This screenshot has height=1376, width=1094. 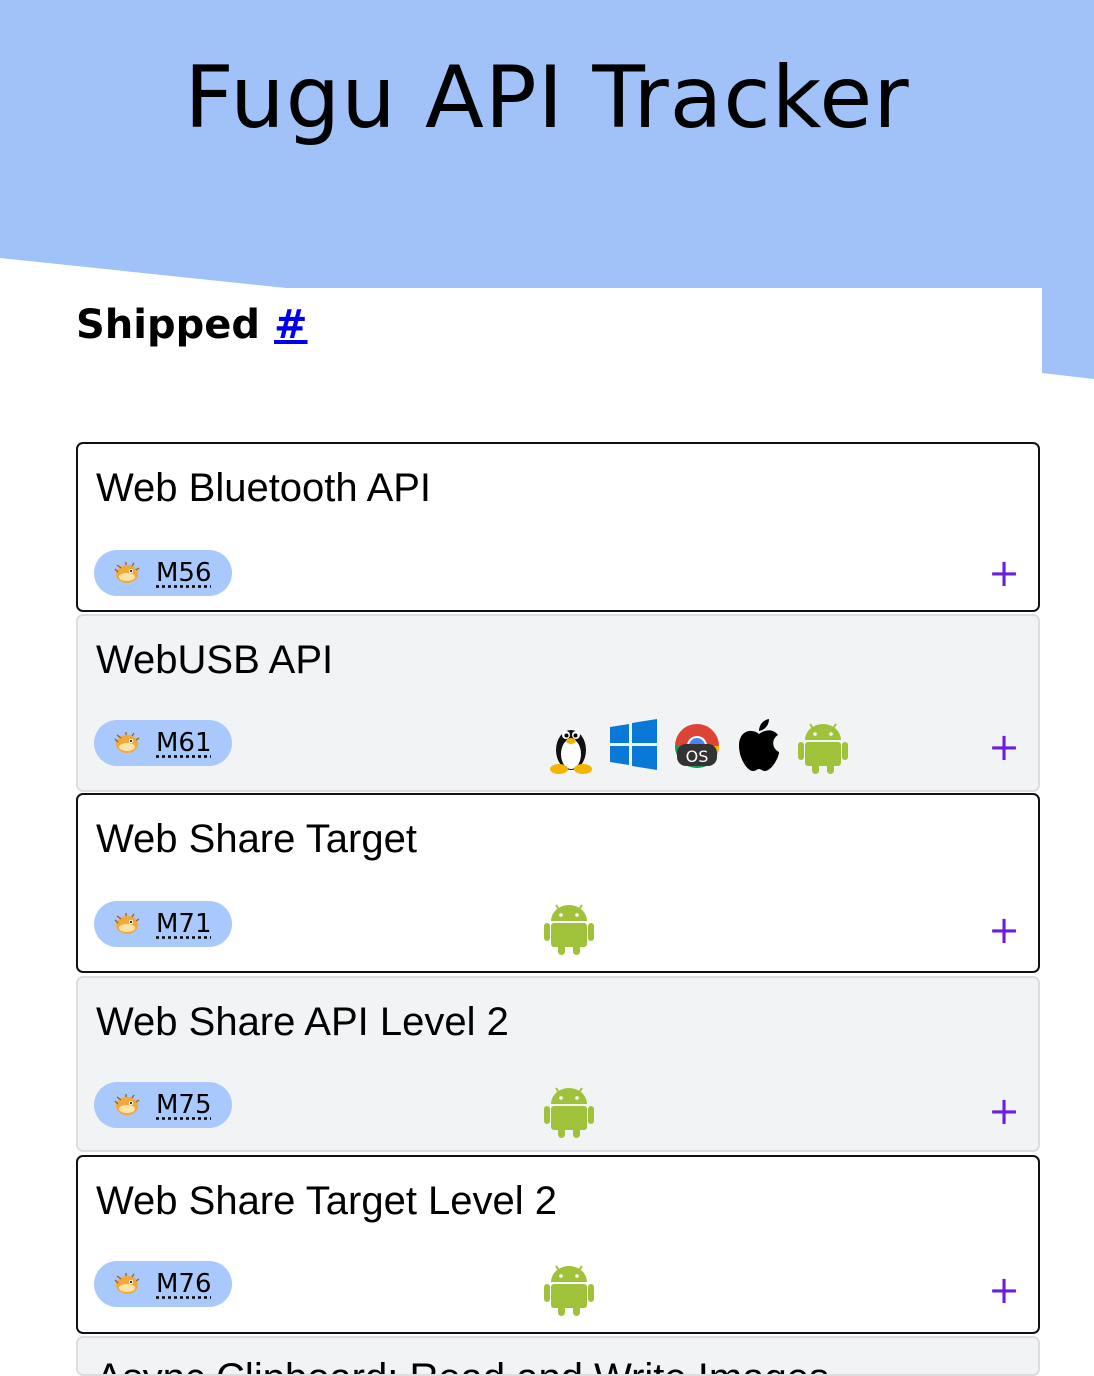 What do you see at coordinates (184, 1284) in the screenshot?
I see `milestone-label: M76` at bounding box center [184, 1284].